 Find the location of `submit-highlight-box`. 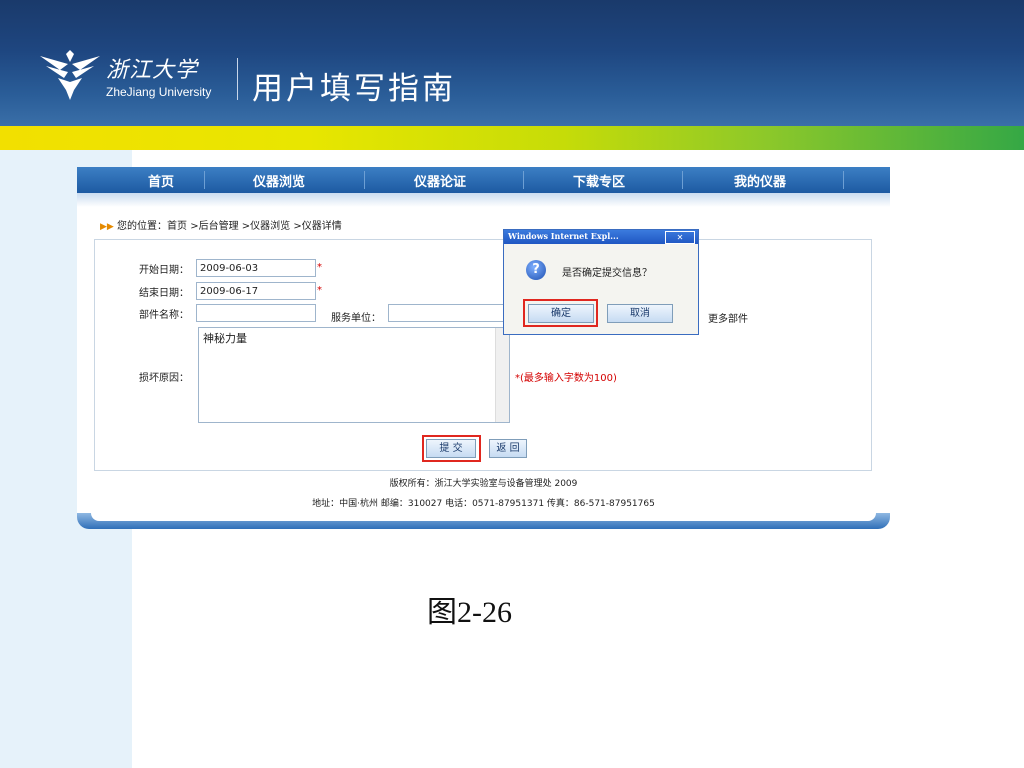

submit-highlight-box is located at coordinates (451, 448).